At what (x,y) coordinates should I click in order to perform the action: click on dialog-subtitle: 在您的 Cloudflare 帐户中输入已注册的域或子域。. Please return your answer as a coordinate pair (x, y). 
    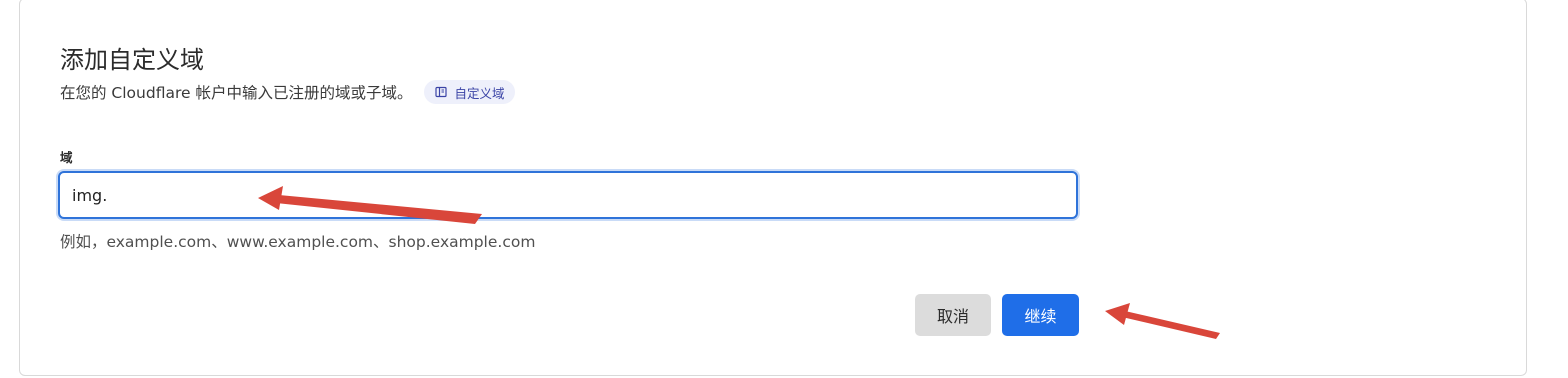
    Looking at the image, I should click on (236, 93).